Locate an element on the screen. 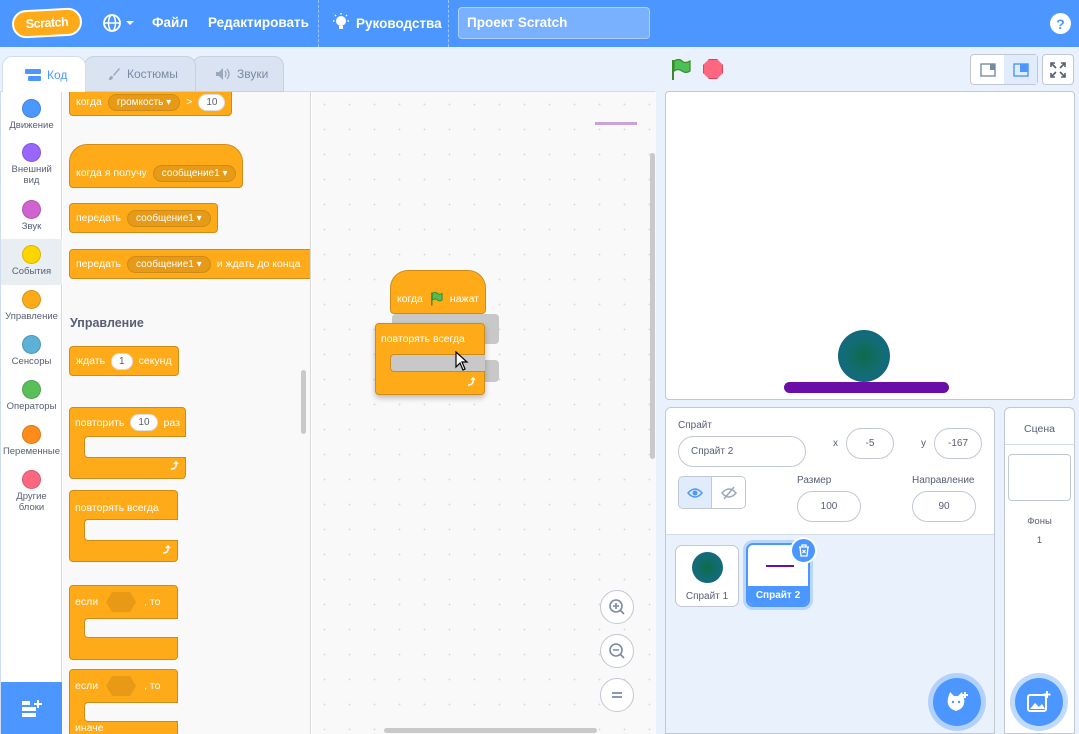 This screenshot has width=1079, height=734. small-stage-icon is located at coordinates (987, 69).